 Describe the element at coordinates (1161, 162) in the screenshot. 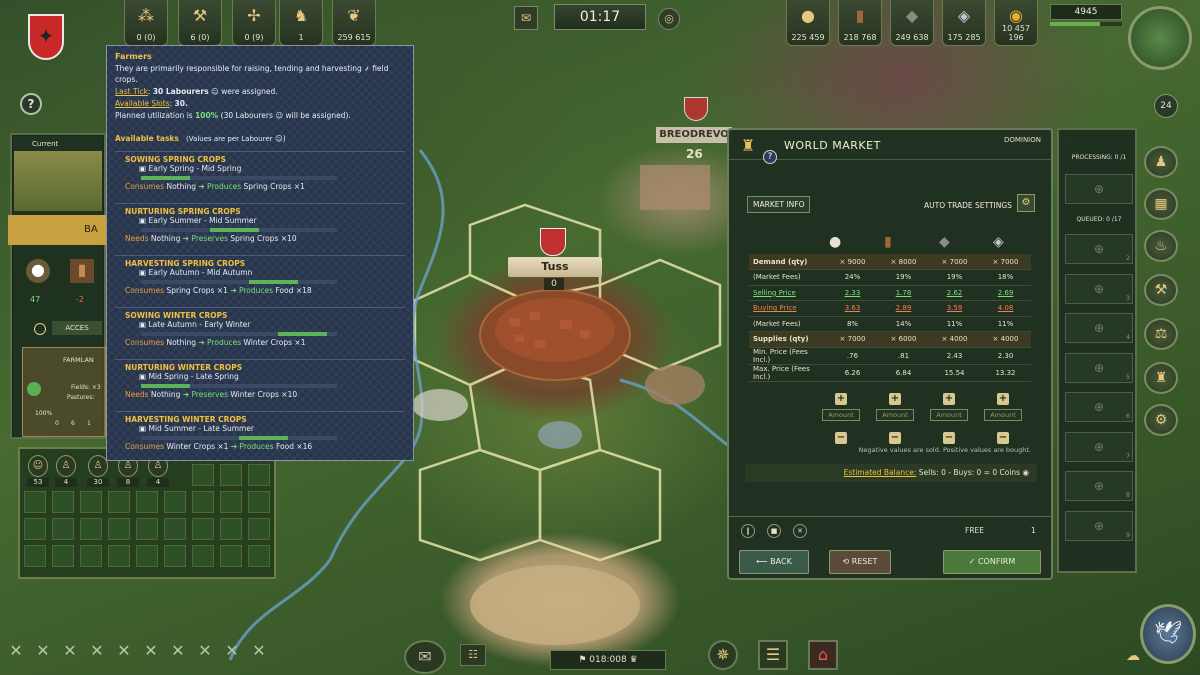

I see `workers-button: ♟` at that location.